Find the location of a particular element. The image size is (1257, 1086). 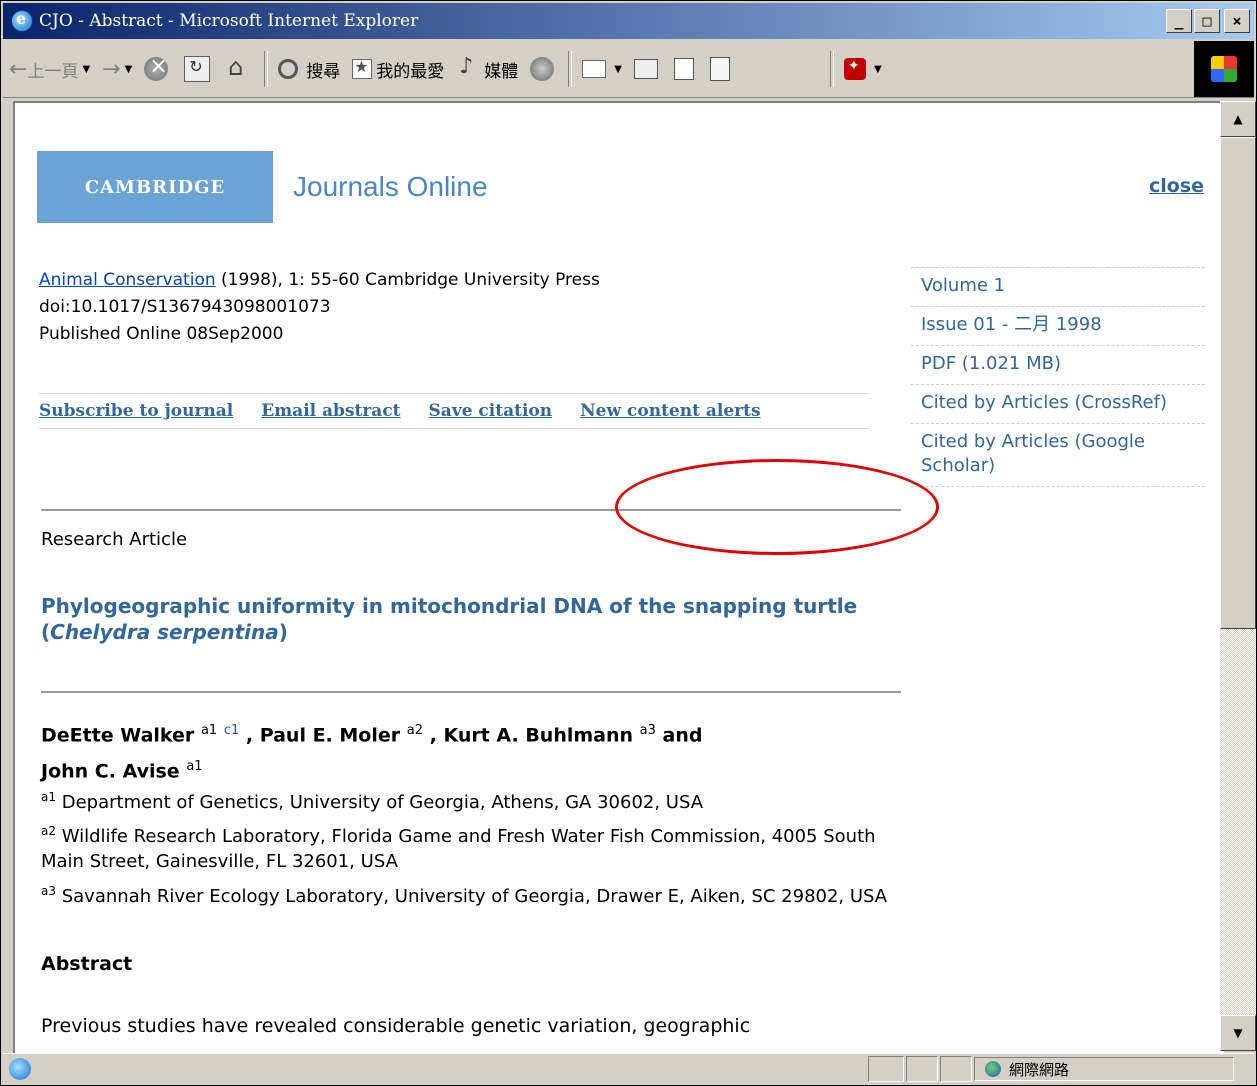

back-arrow-icon: ← is located at coordinates (18, 69).